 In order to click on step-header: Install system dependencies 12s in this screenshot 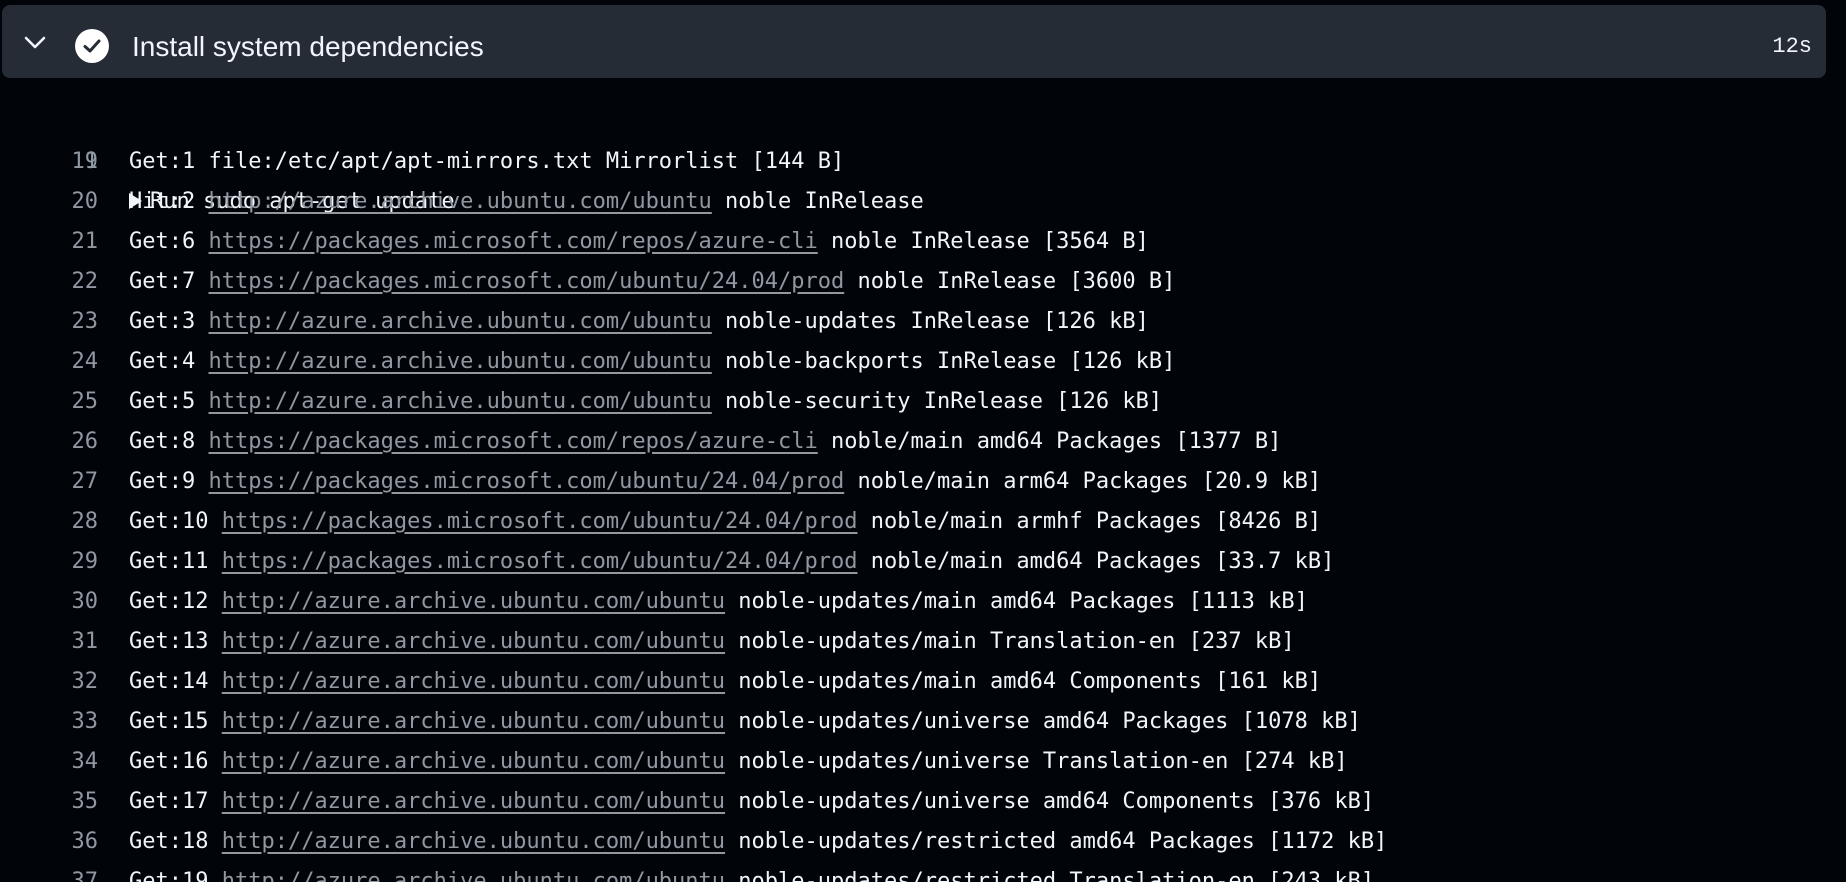, I will do `click(914, 41)`.